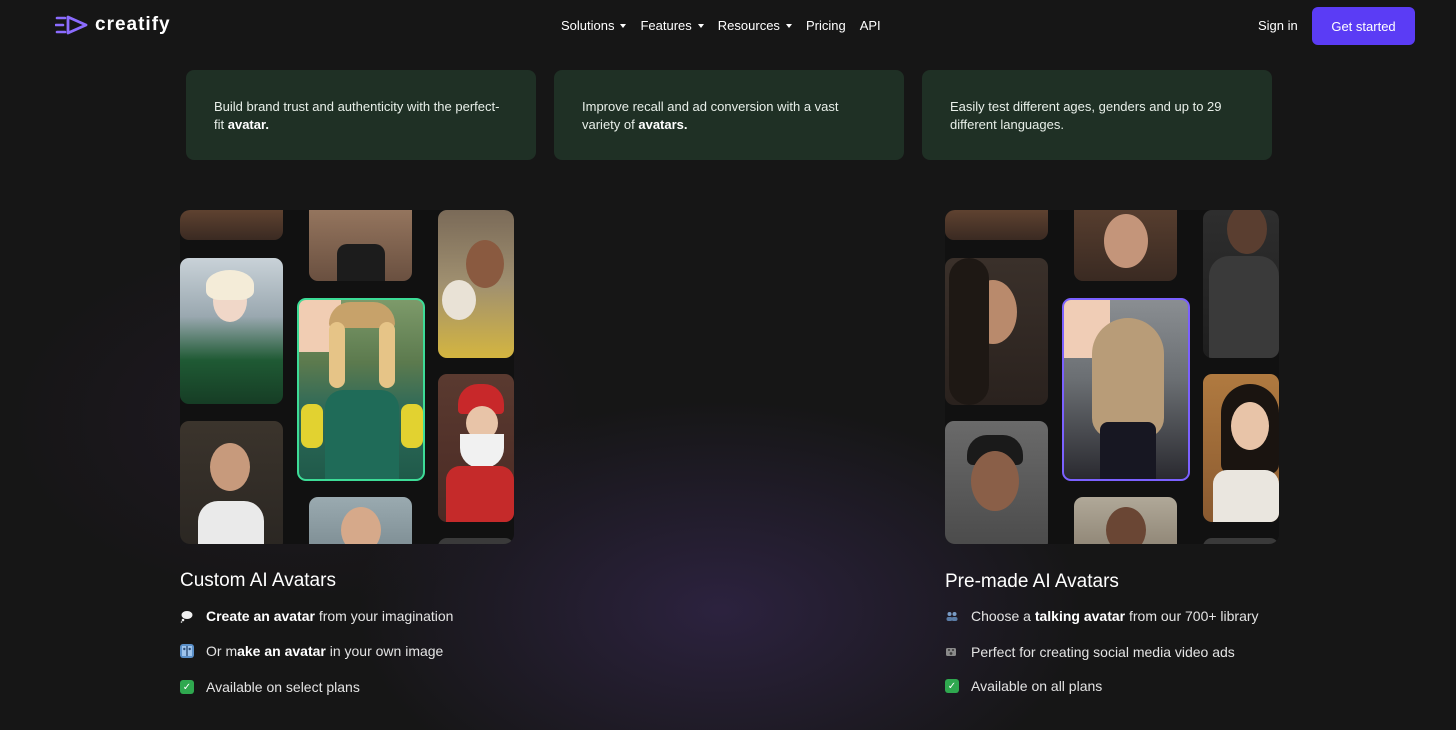 The width and height of the screenshot is (1456, 730). What do you see at coordinates (1080, 616) in the screenshot?
I see `bullet-bold: talking avatar` at bounding box center [1080, 616].